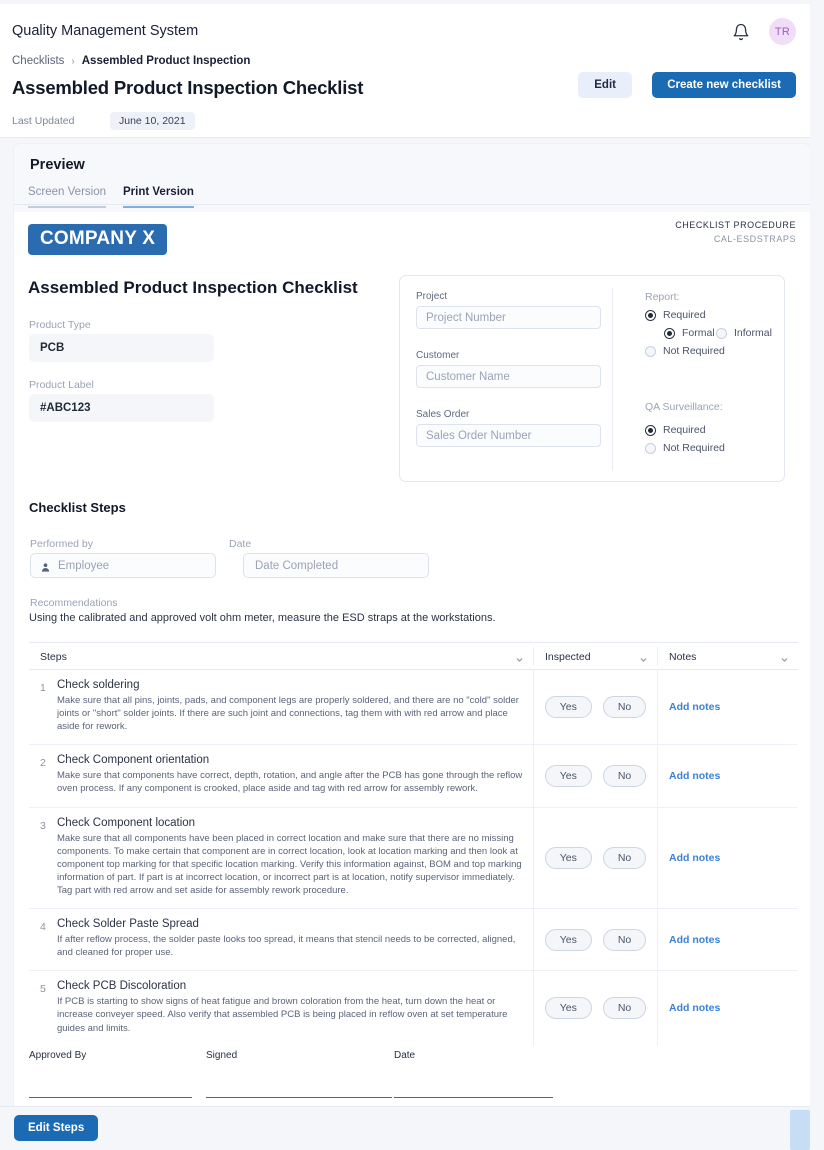 The image size is (824, 1150). What do you see at coordinates (67, 197) in the screenshot?
I see `tab-screen-version: Screen Version` at bounding box center [67, 197].